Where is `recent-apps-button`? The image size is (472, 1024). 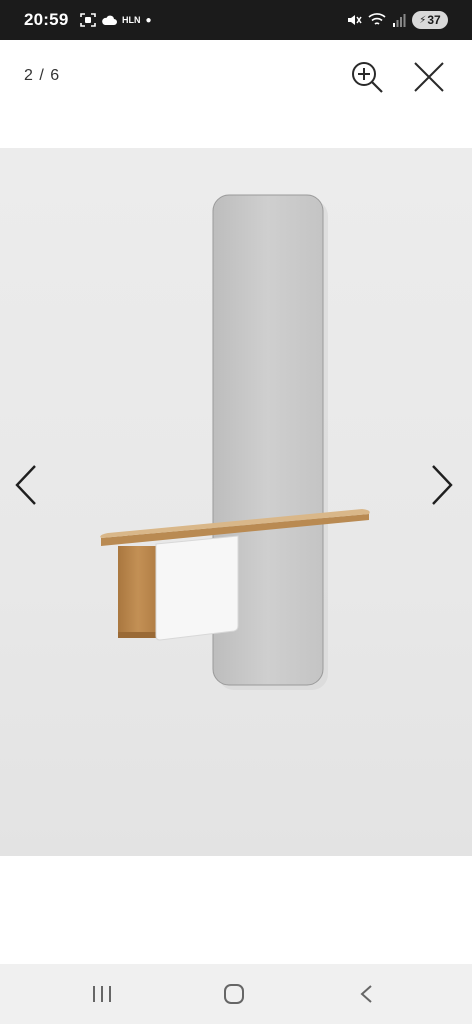 recent-apps-button is located at coordinates (102, 994).